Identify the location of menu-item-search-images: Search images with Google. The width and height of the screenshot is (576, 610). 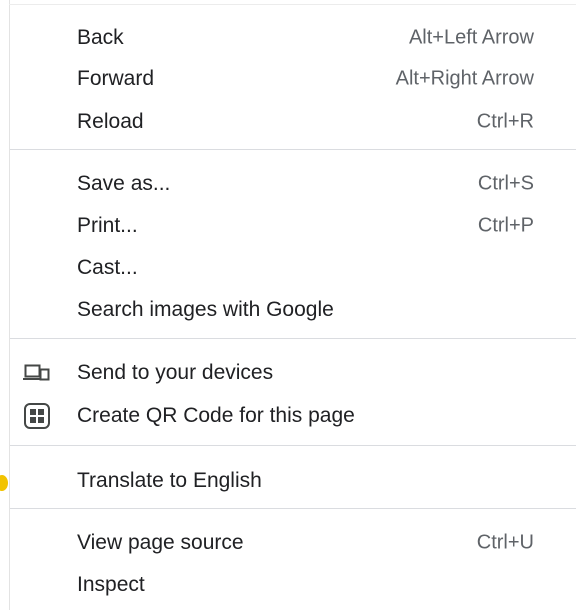
(293, 310).